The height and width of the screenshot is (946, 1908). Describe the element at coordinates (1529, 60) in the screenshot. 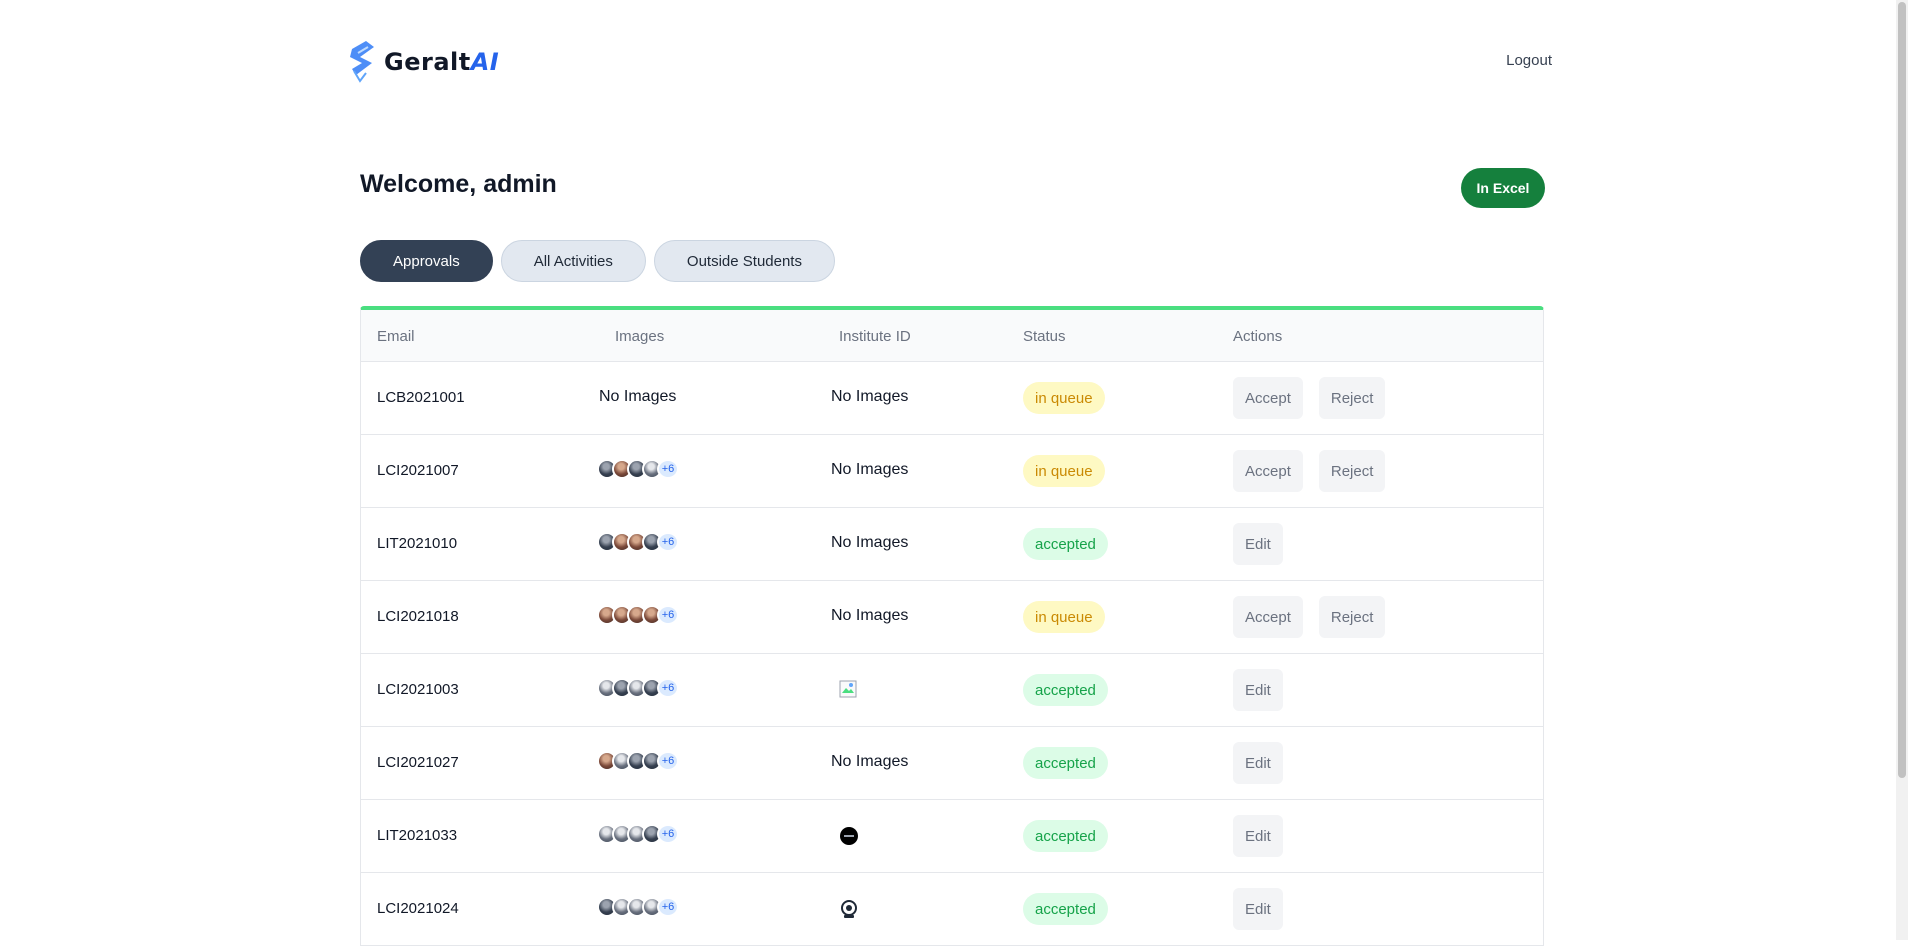

I see `logout-link: Logout` at that location.